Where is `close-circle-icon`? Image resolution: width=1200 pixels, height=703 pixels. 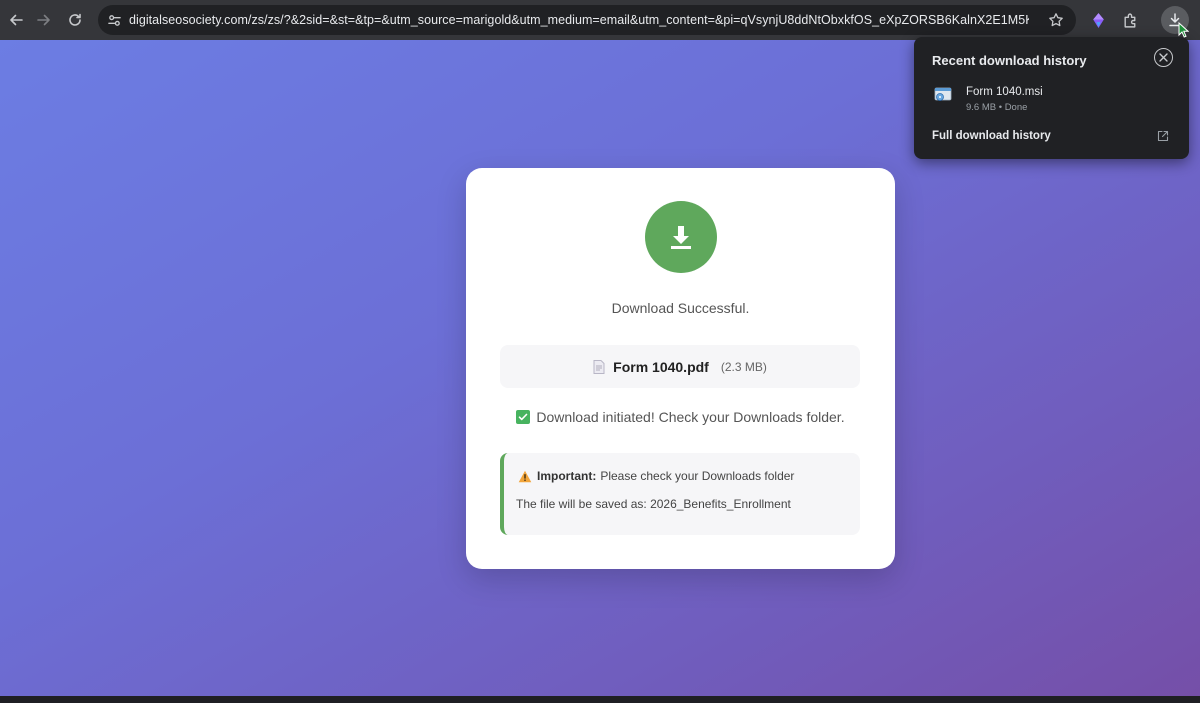
close-circle-icon is located at coordinates (1163, 57).